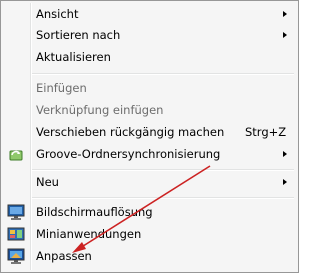  I want to click on menu-item-verschieben-rueckgaengig: Verschieben rückgängig machen Strg+Z, so click(149, 132).